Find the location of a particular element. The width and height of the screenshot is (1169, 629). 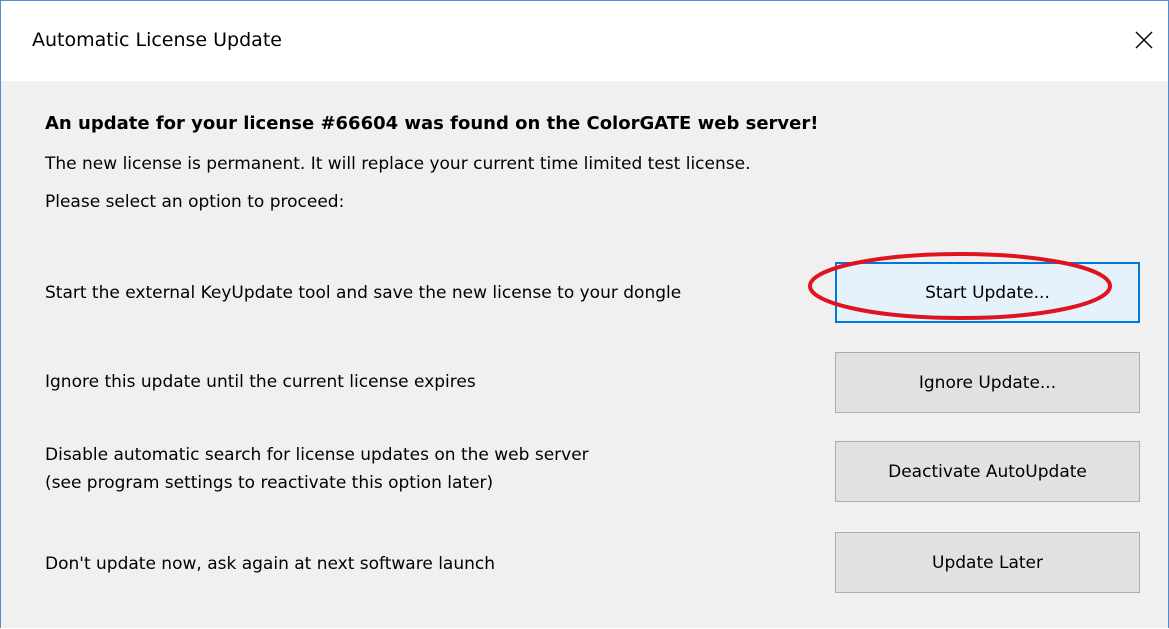

close-button is located at coordinates (1143, 39).